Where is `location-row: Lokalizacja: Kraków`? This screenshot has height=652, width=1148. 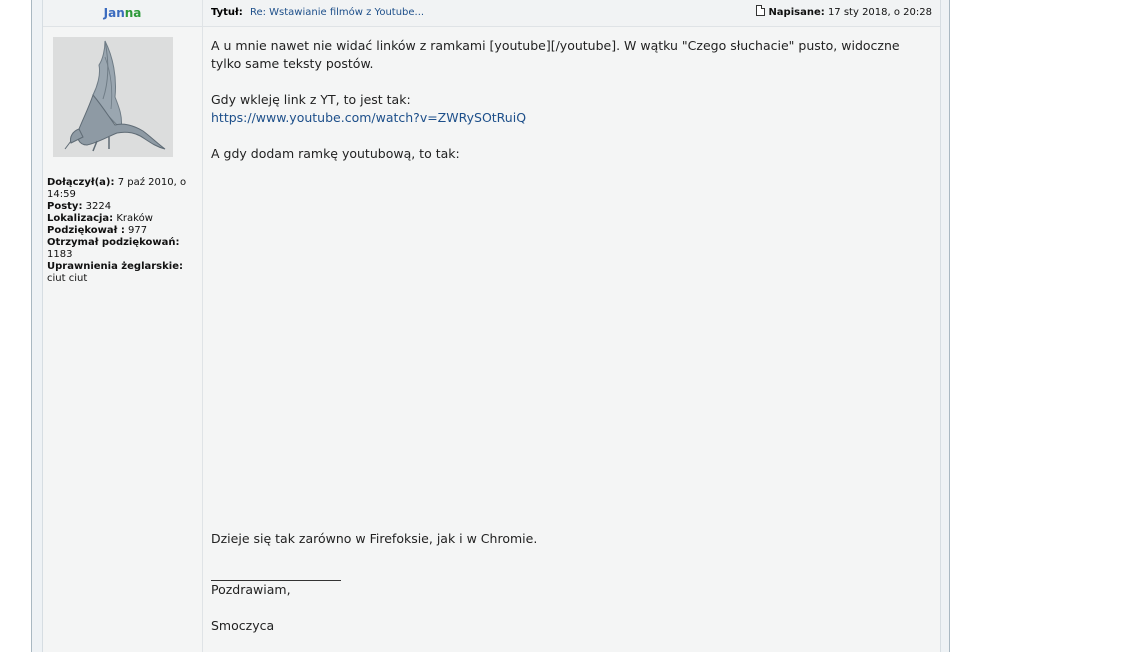
location-row: Lokalizacja: Kraków is located at coordinates (123, 219).